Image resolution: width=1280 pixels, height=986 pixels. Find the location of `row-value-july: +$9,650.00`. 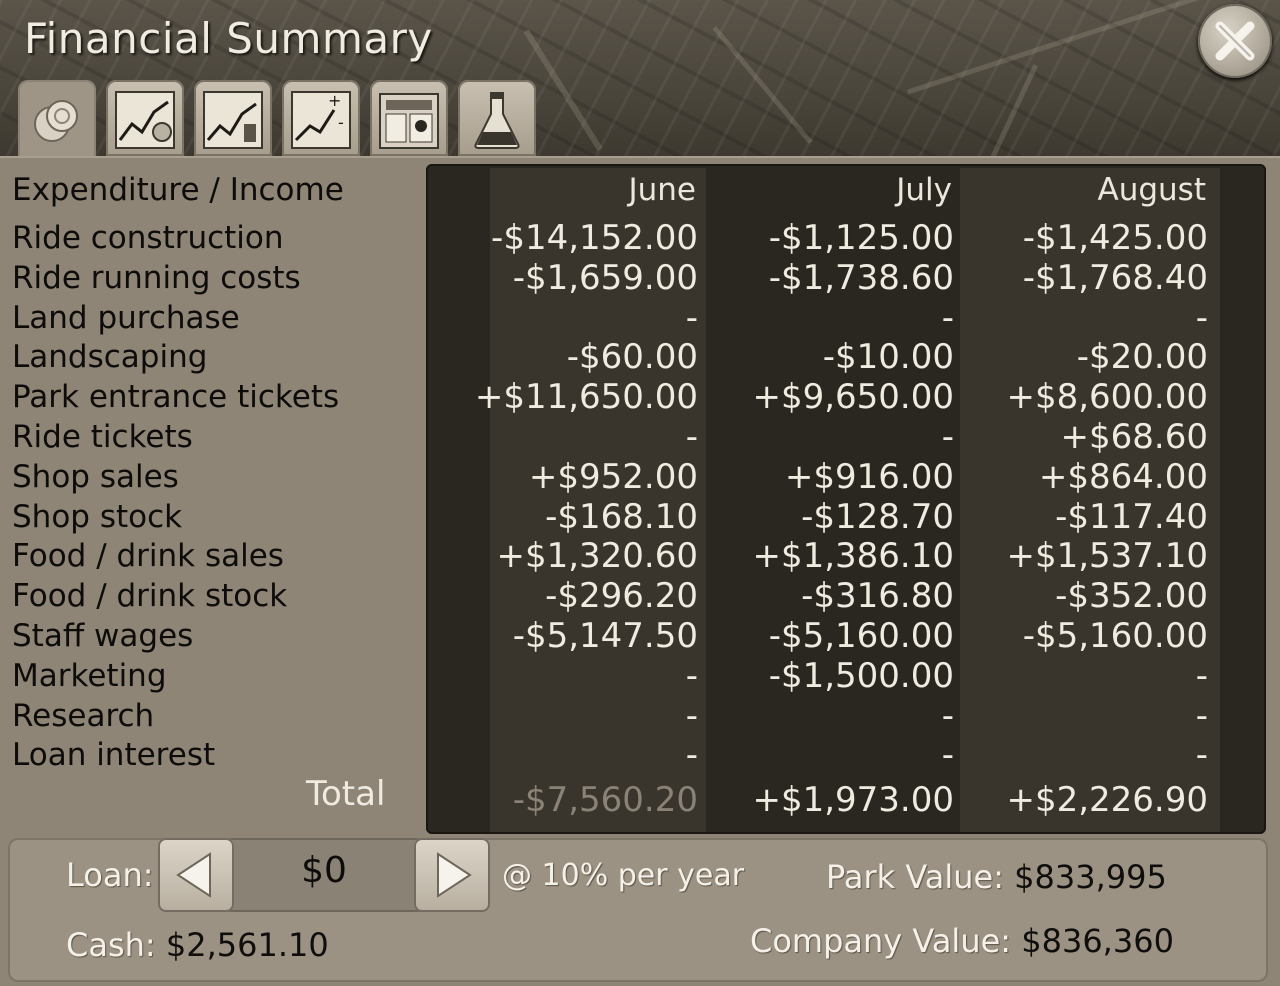

row-value-july: +$9,650.00 is located at coordinates (853, 397).